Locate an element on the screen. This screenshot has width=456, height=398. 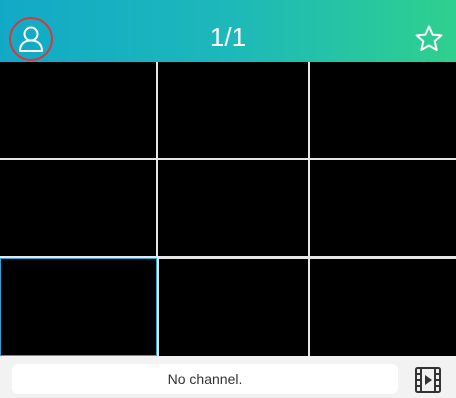
favorites-button is located at coordinates (429, 39).